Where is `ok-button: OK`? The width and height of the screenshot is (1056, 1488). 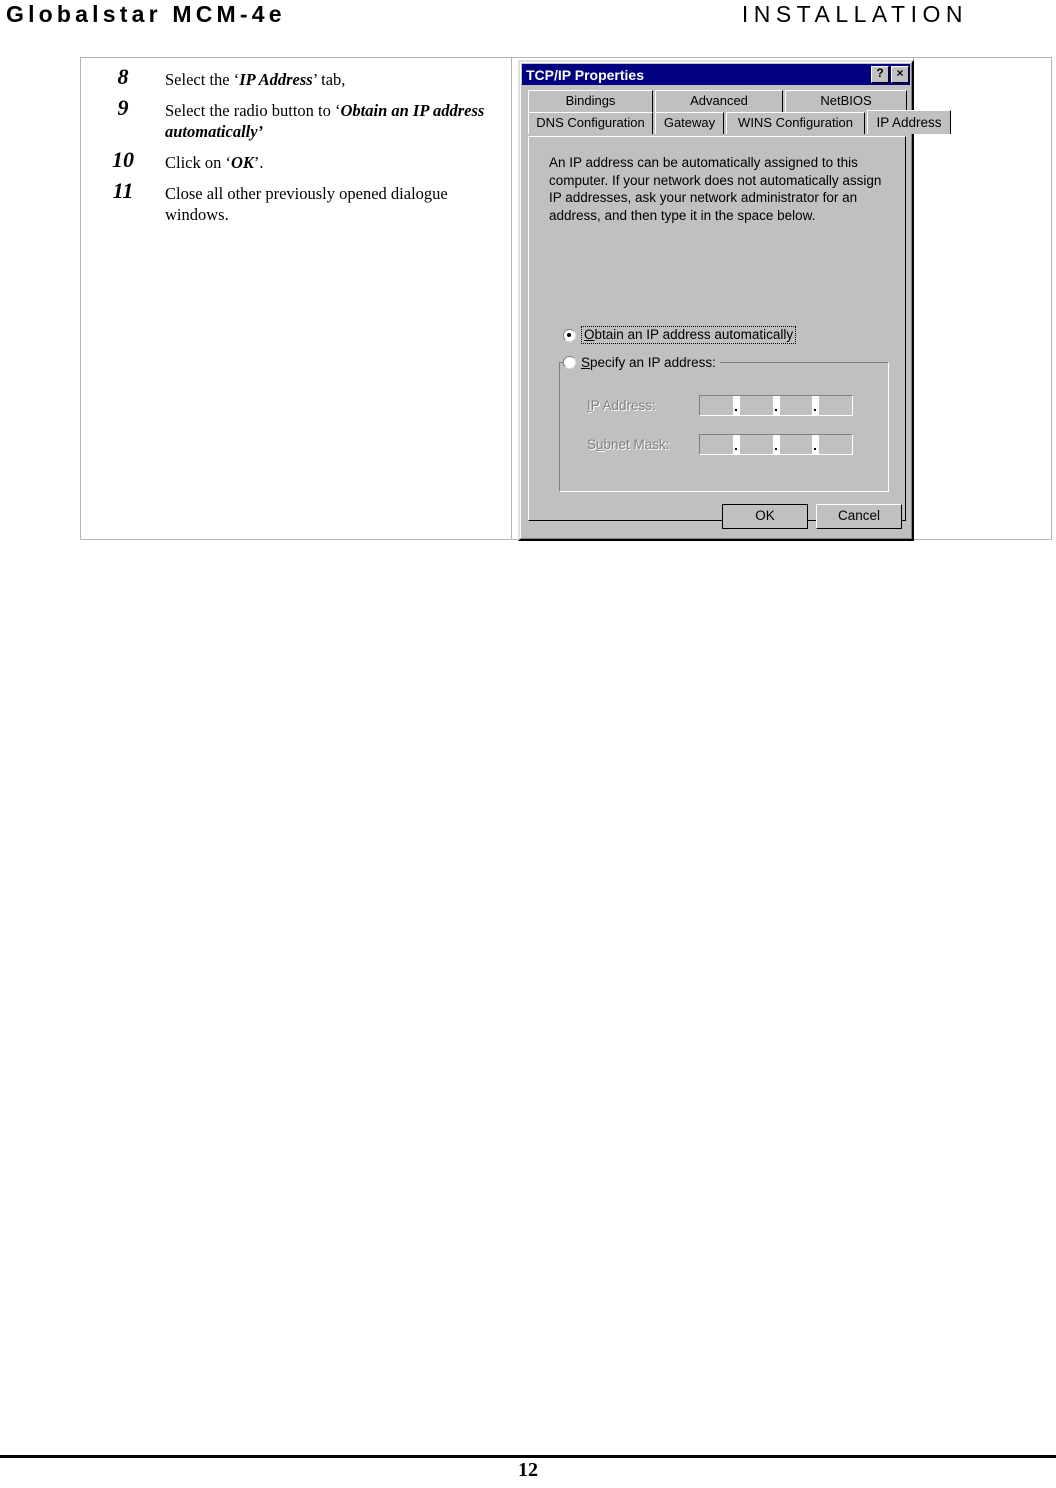 ok-button: OK is located at coordinates (765, 516).